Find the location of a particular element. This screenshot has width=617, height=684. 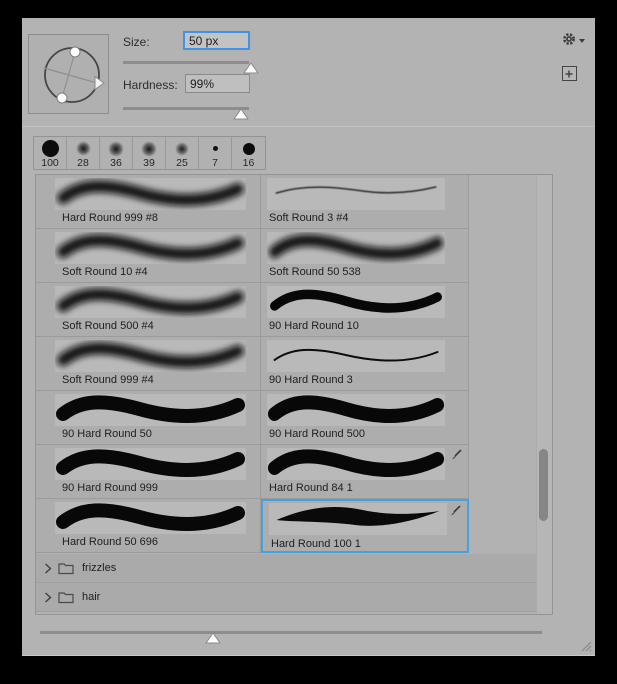

brush-angle-roundness-control is located at coordinates (68, 74).